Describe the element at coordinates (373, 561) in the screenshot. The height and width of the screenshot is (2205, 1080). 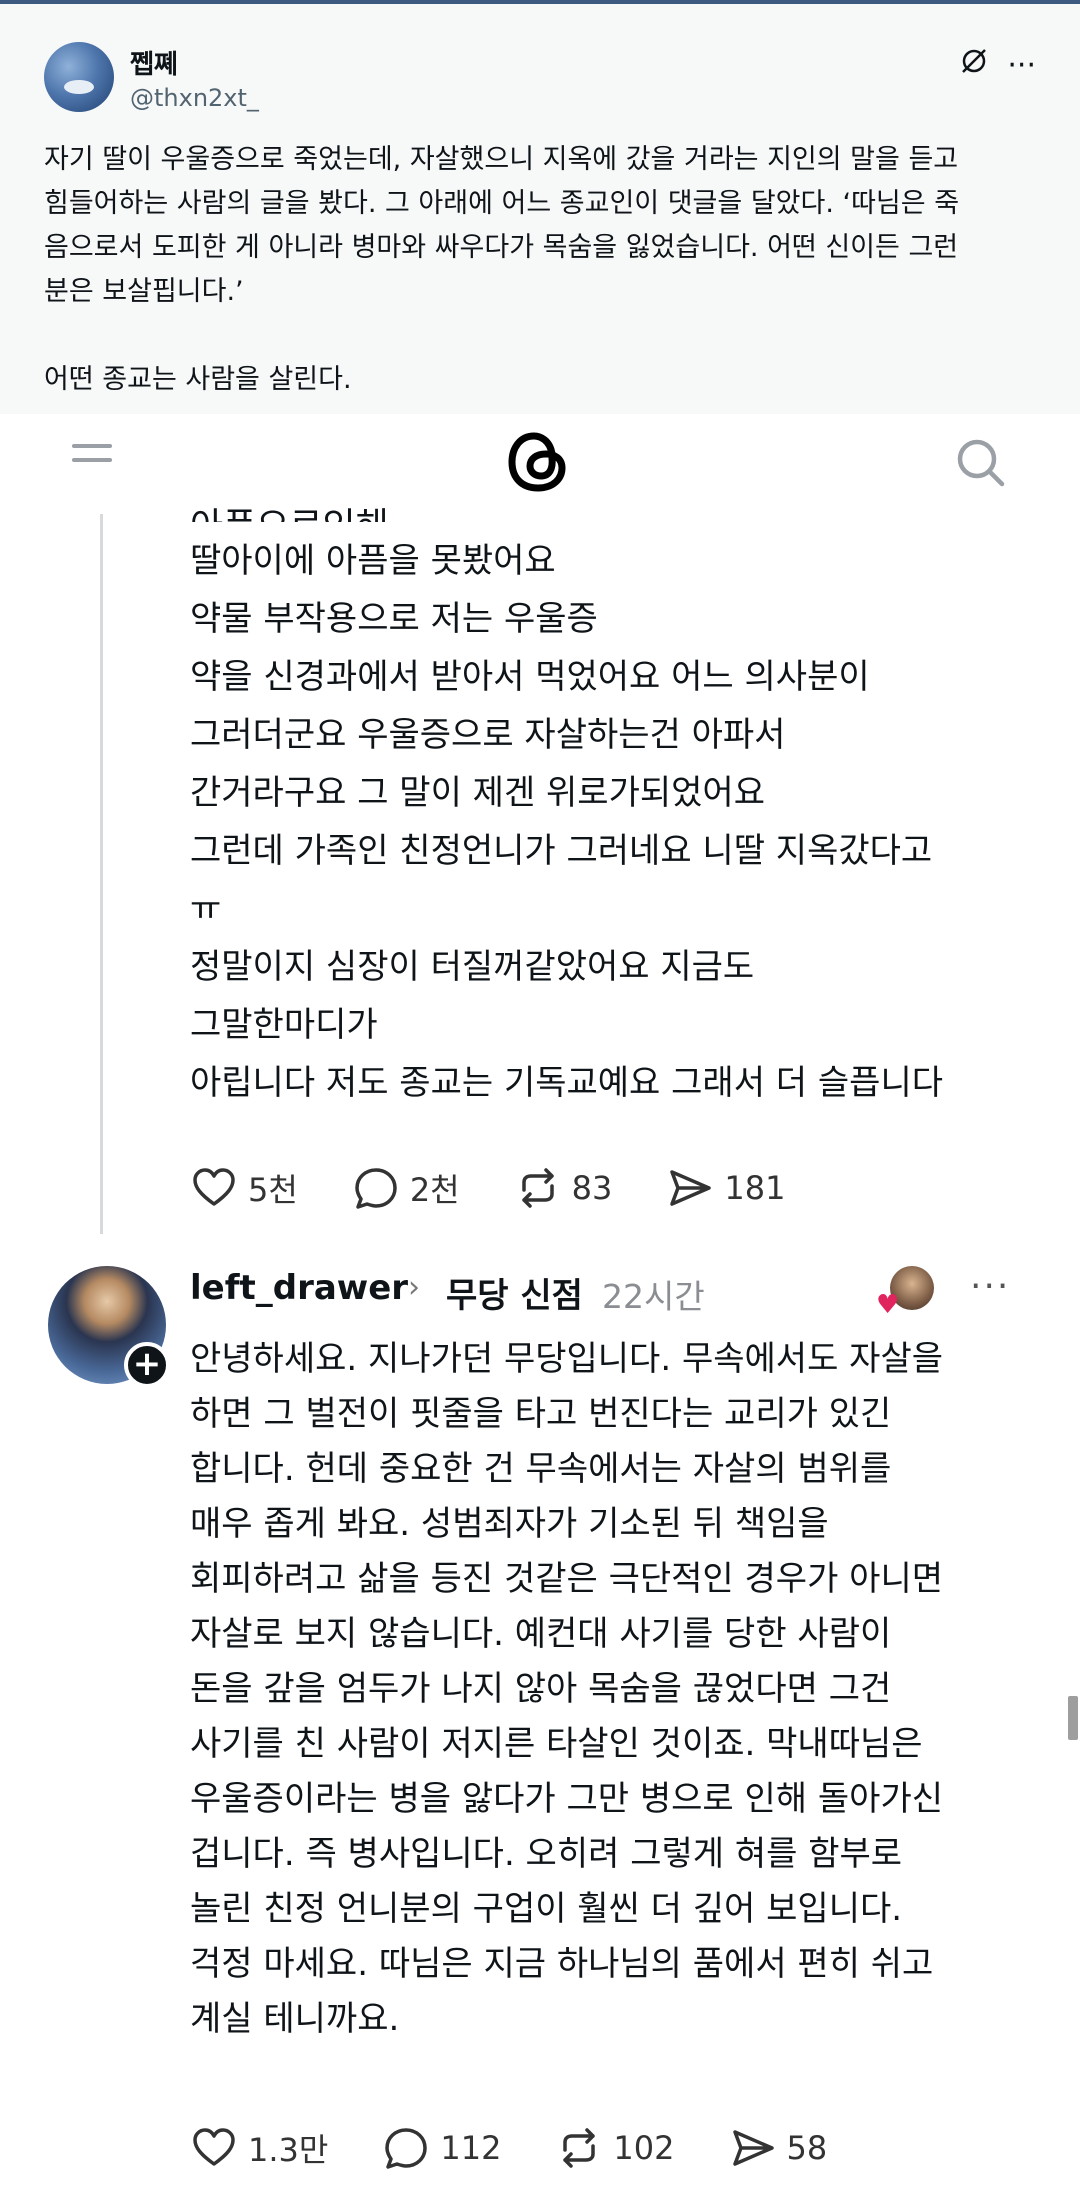
I see `reply-line: 딸아이에 아픔을 못봤어요` at that location.